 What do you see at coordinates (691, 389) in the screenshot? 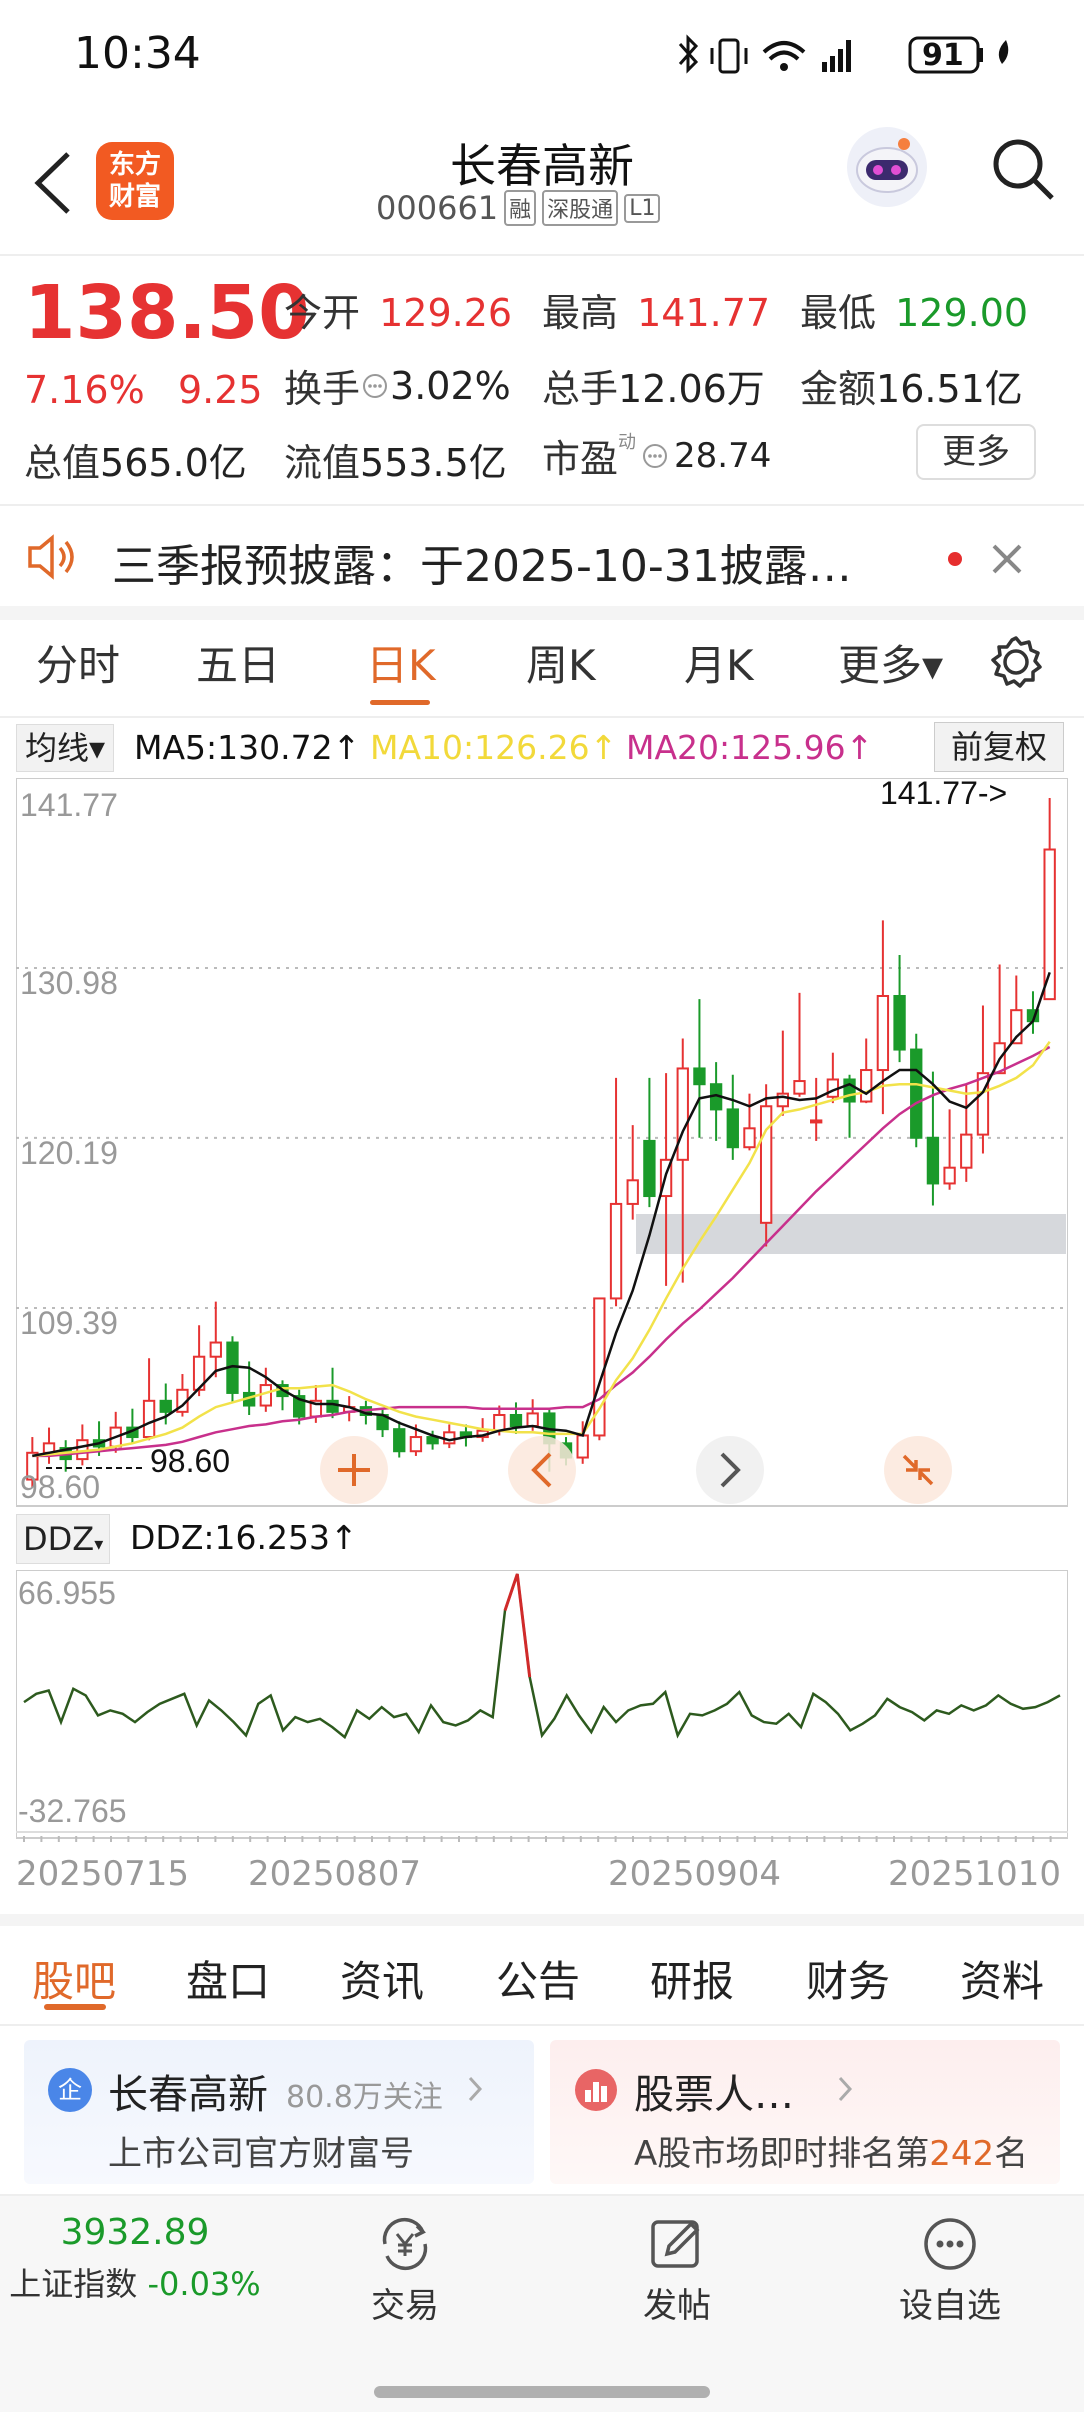
I see `volume-value: 12.06万` at bounding box center [691, 389].